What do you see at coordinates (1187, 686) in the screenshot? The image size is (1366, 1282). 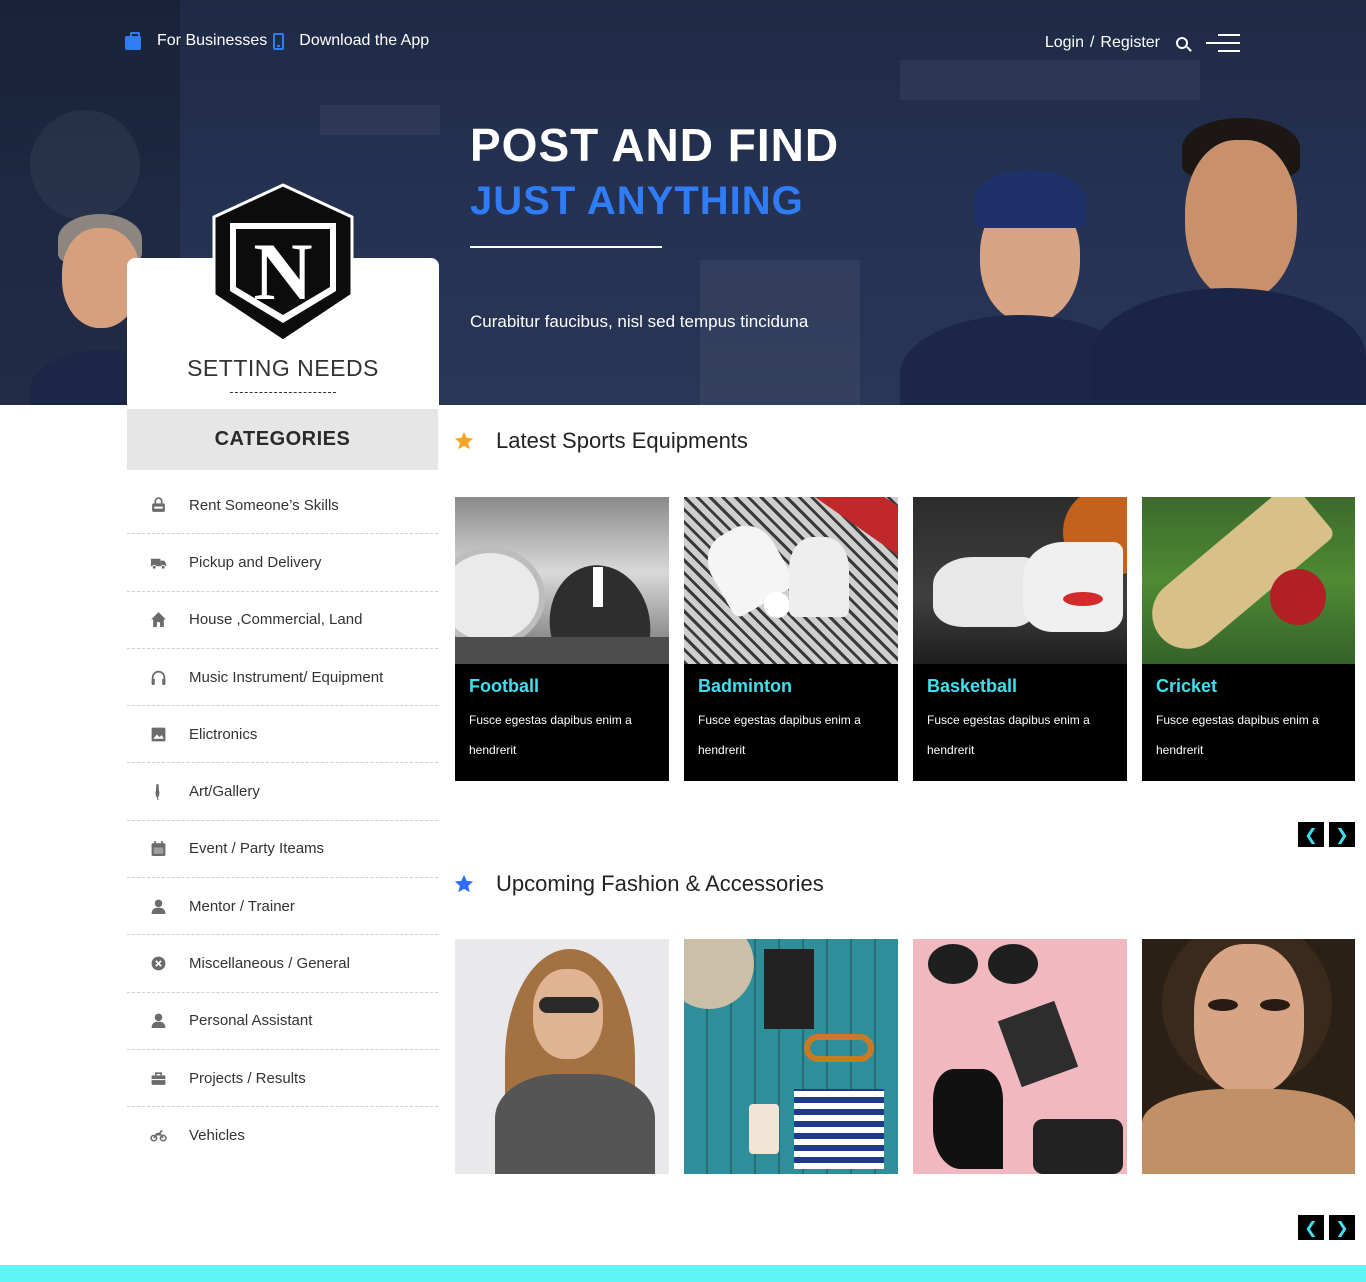 I see `card-title: Cricket` at bounding box center [1187, 686].